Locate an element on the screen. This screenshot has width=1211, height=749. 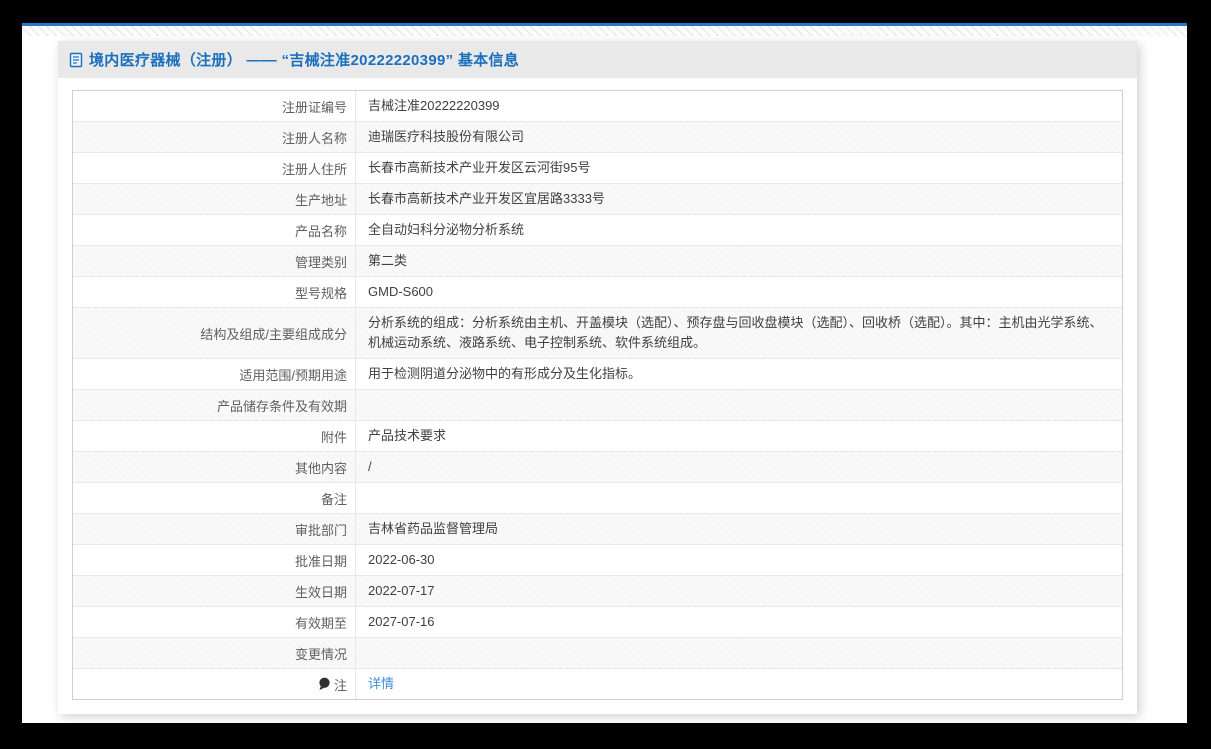
table-row: 注册人名称 迪瑞医疗科技股份有限公司 is located at coordinates (597, 137).